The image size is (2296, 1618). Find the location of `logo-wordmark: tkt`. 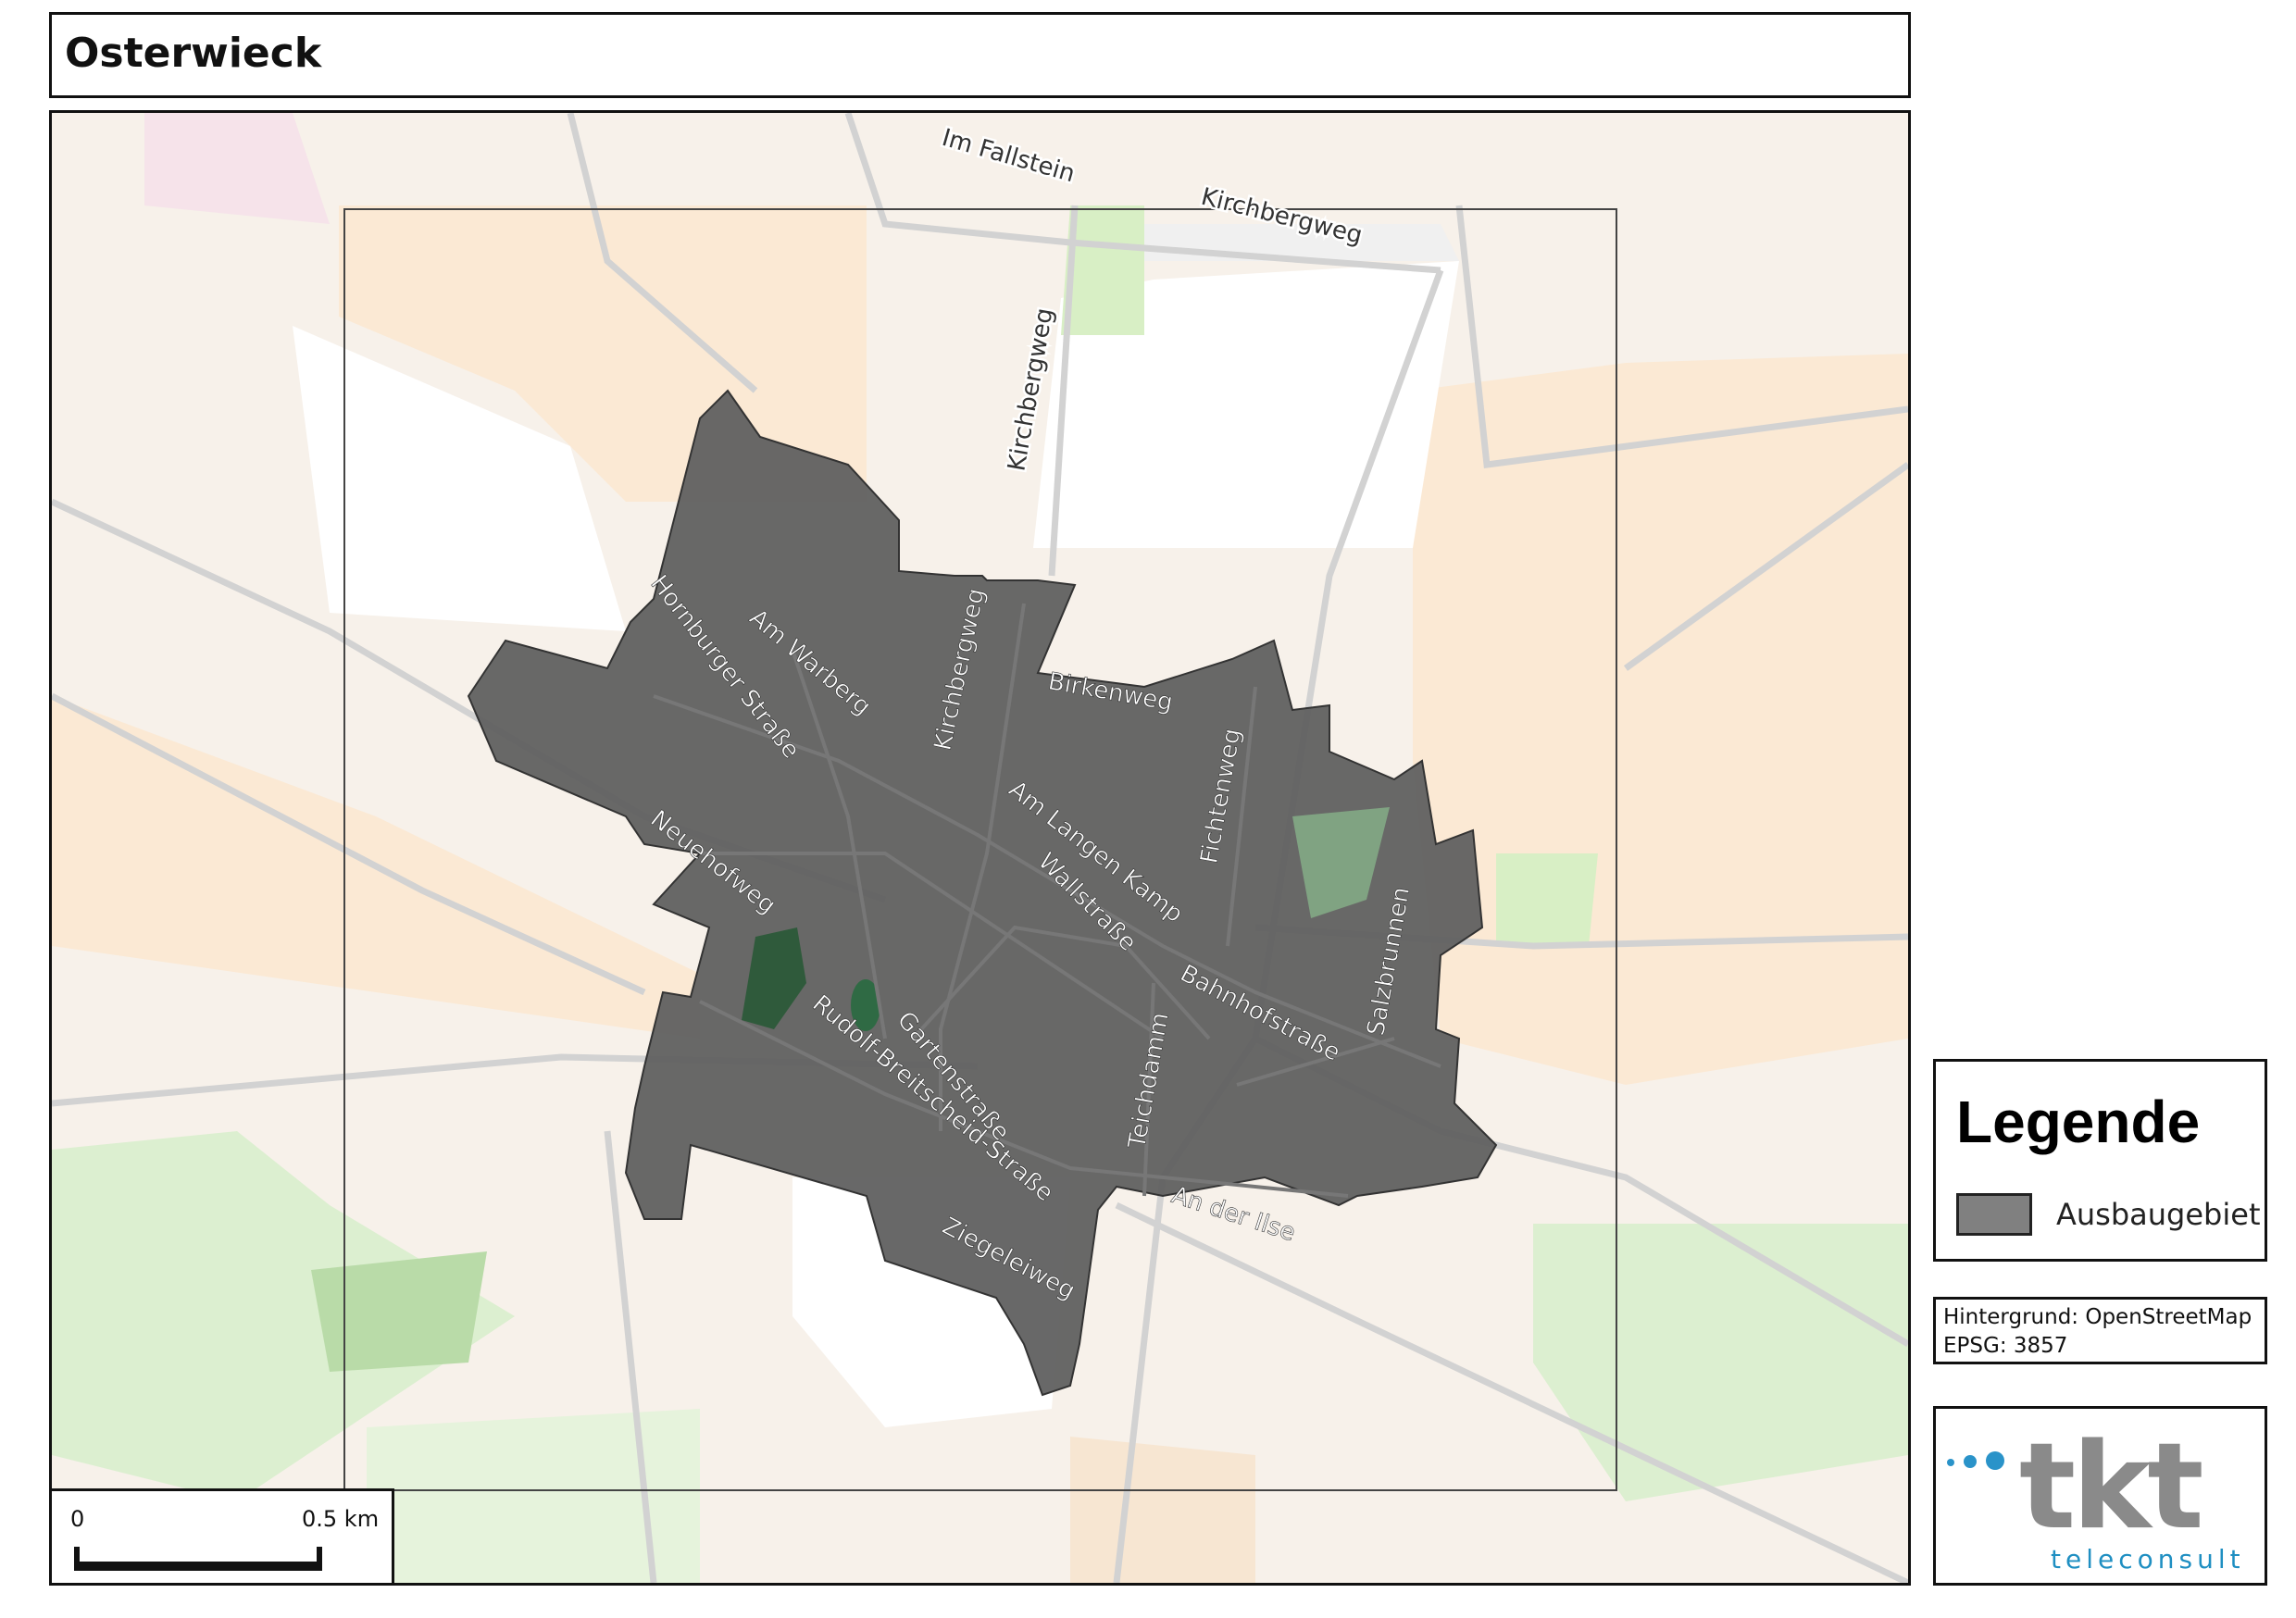

logo-wordmark: tkt is located at coordinates (2111, 1487).